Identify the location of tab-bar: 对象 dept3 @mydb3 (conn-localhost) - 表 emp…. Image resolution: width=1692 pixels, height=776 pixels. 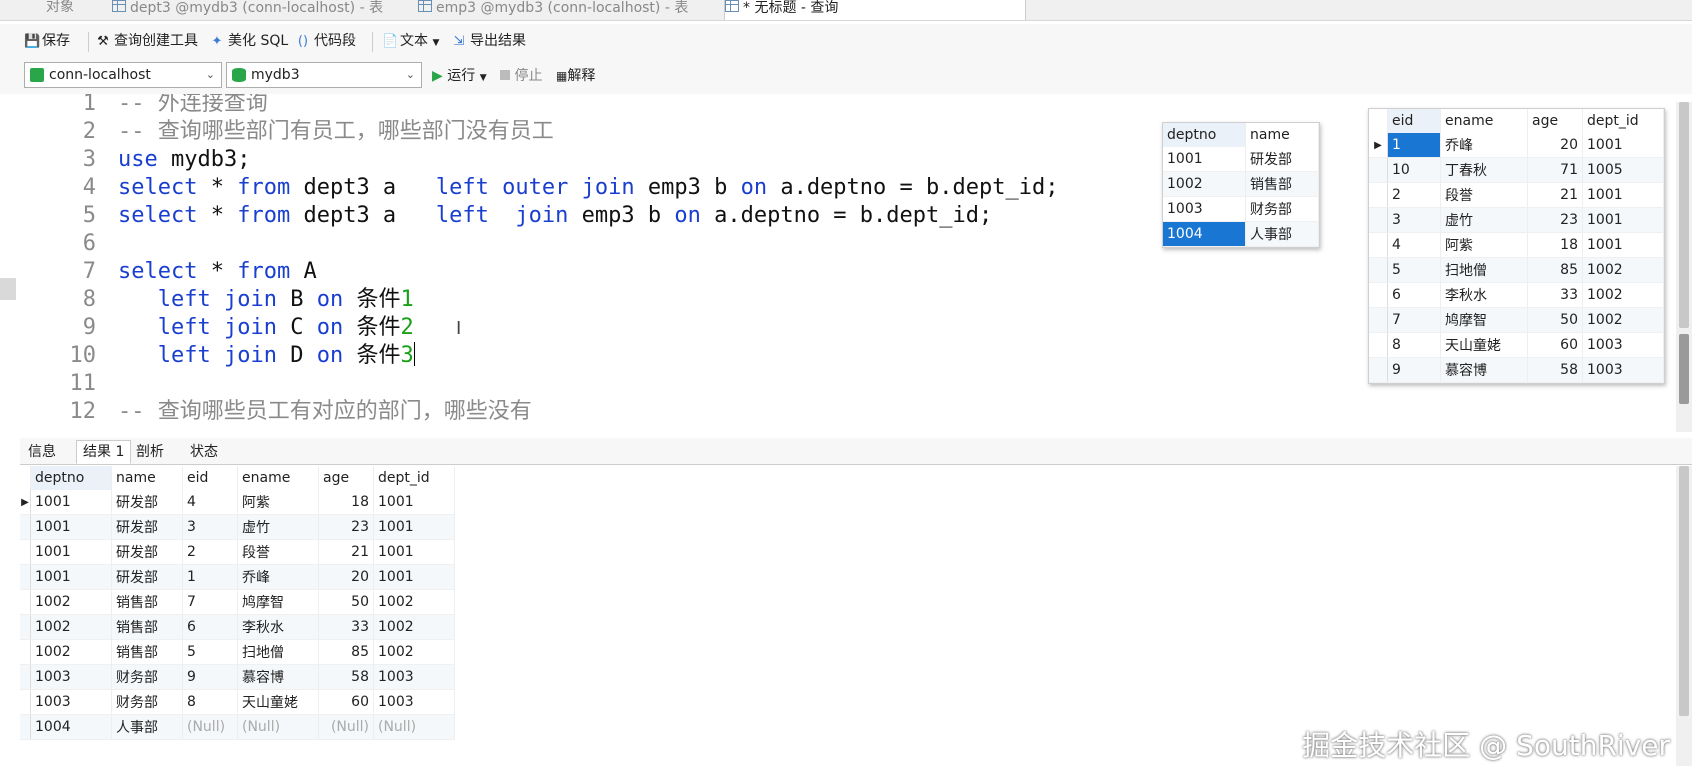
(846, 10).